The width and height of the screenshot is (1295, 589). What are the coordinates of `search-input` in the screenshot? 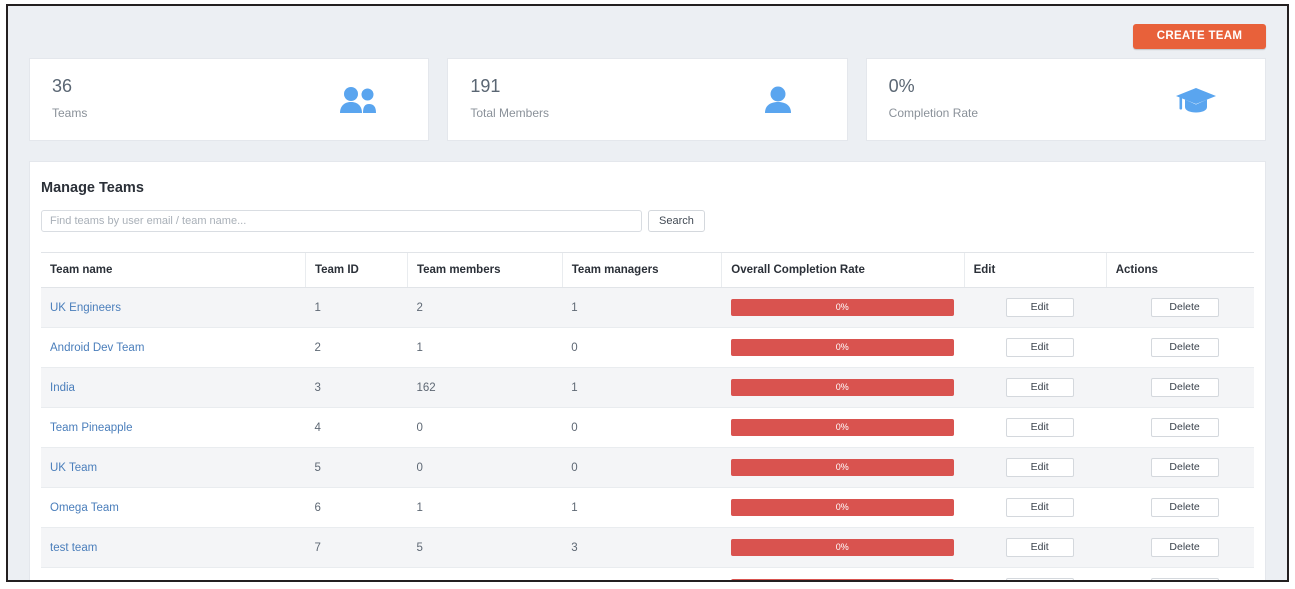 It's located at (341, 221).